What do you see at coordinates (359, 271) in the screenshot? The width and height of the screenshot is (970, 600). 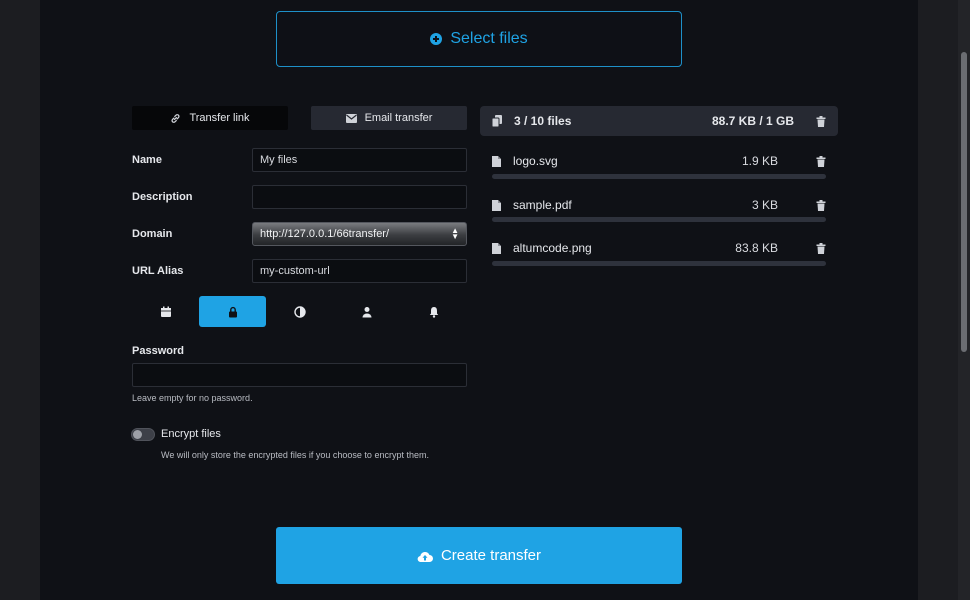 I see `url-alias-input: my-custom-url` at bounding box center [359, 271].